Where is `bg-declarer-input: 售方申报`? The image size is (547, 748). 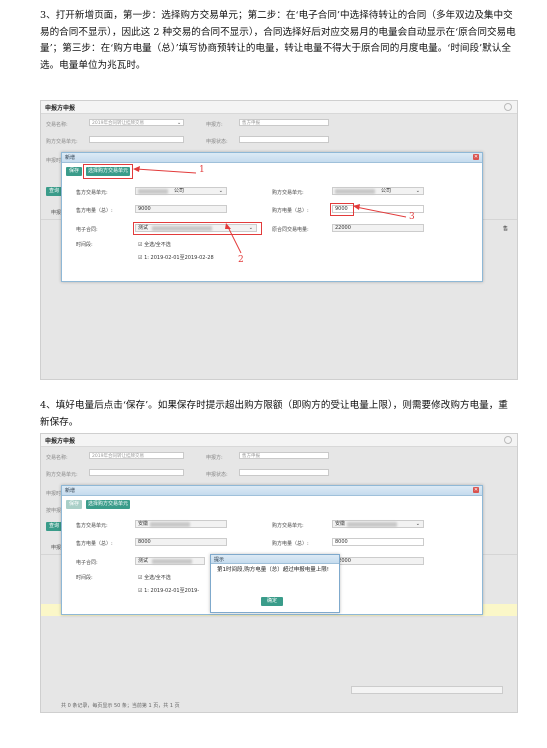
bg-declarer-input: 售方申报 is located at coordinates (284, 455).